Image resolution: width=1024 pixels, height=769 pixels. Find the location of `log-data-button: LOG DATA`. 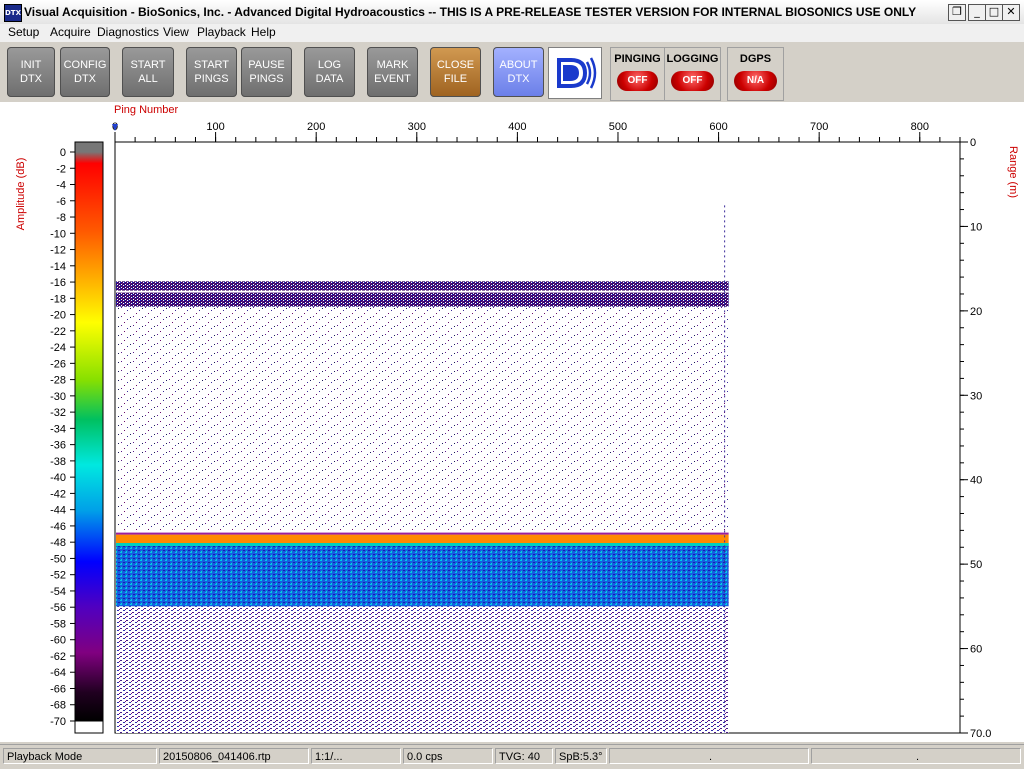

log-data-button: LOG DATA is located at coordinates (329, 72).